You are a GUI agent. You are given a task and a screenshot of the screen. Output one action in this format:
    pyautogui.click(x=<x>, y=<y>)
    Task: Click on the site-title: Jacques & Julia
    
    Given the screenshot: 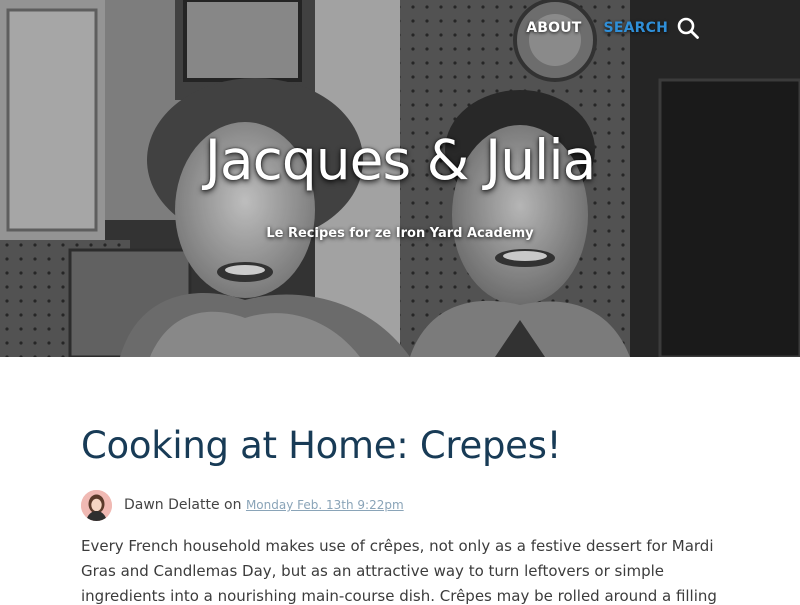 What is the action you would take?
    pyautogui.click(x=400, y=160)
    